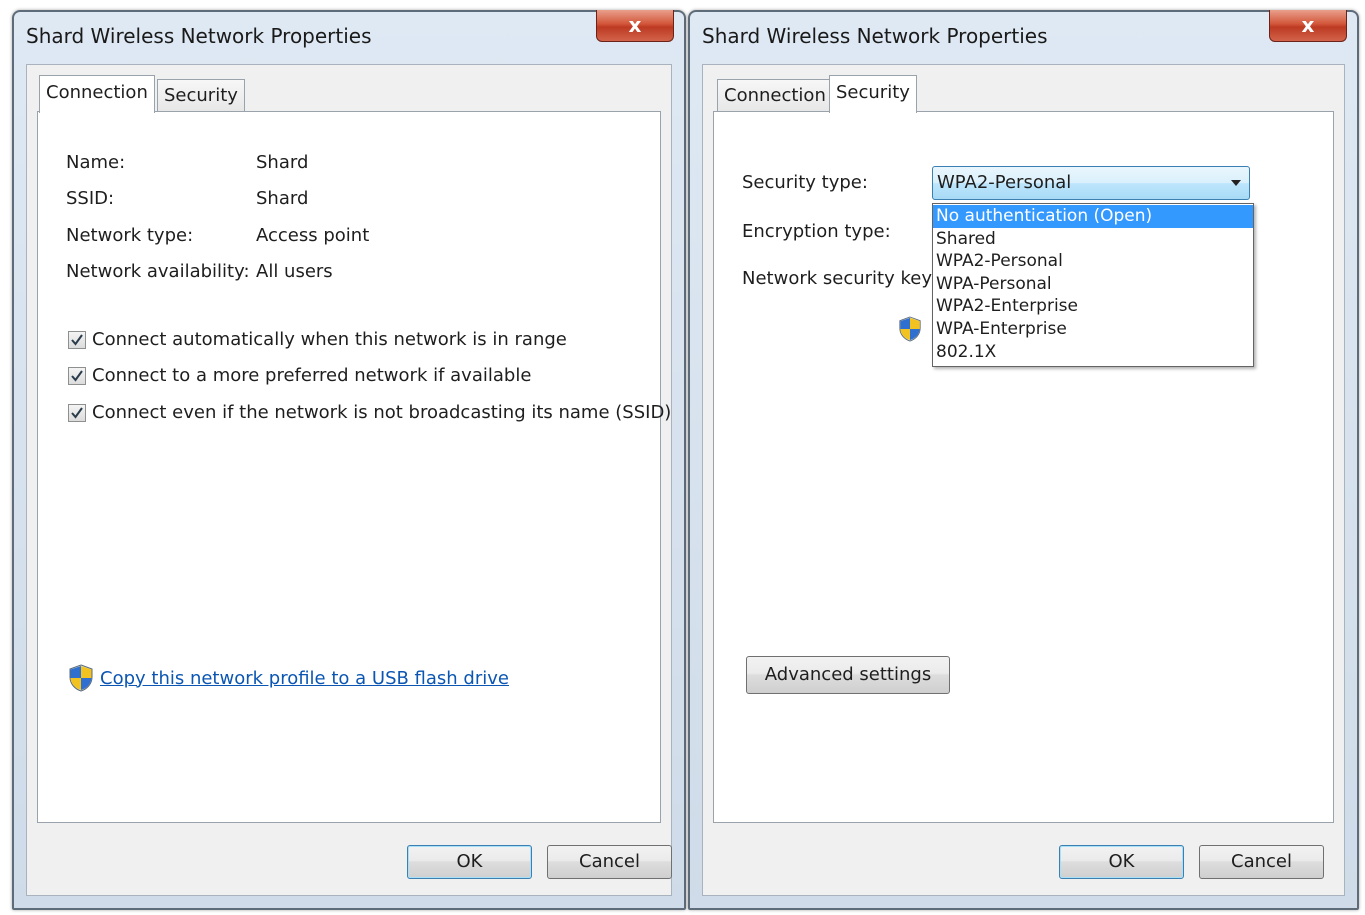  I want to click on hidden-ssid-checkbox, so click(77, 412).